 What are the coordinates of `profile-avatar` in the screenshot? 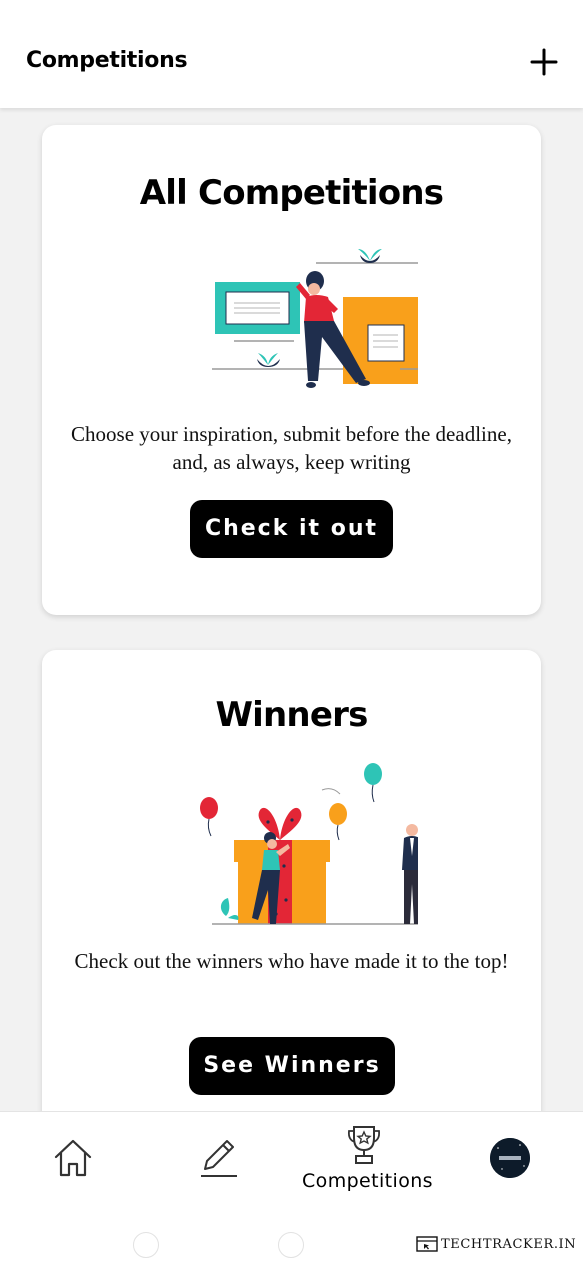 It's located at (510, 1158).